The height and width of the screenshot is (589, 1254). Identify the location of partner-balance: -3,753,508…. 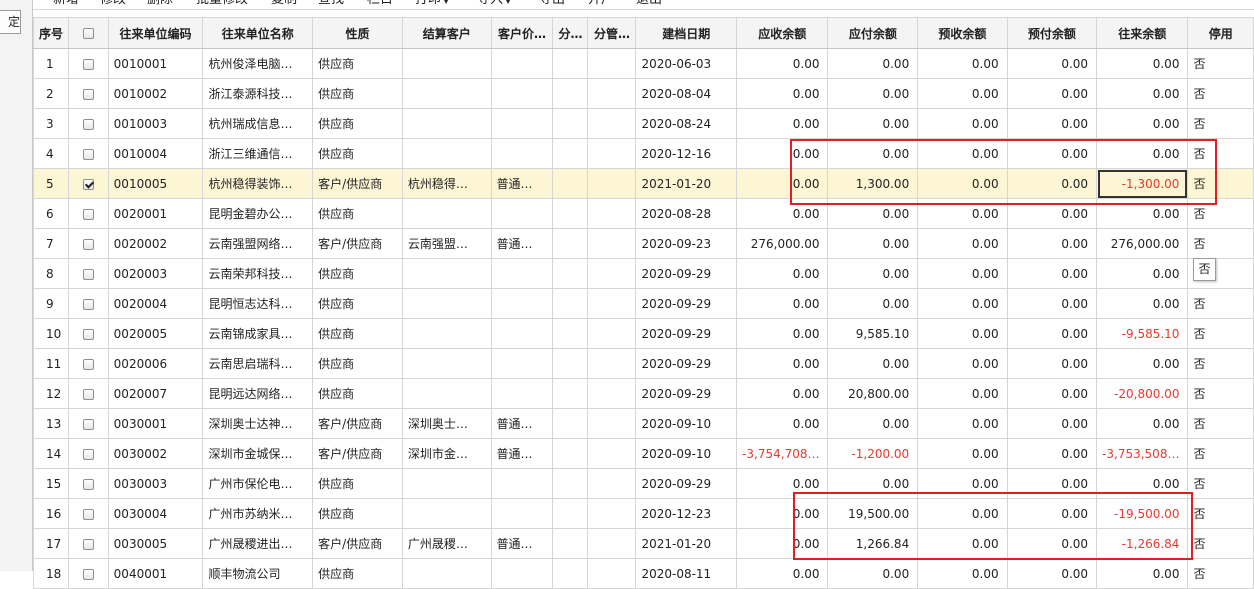
(1142, 453).